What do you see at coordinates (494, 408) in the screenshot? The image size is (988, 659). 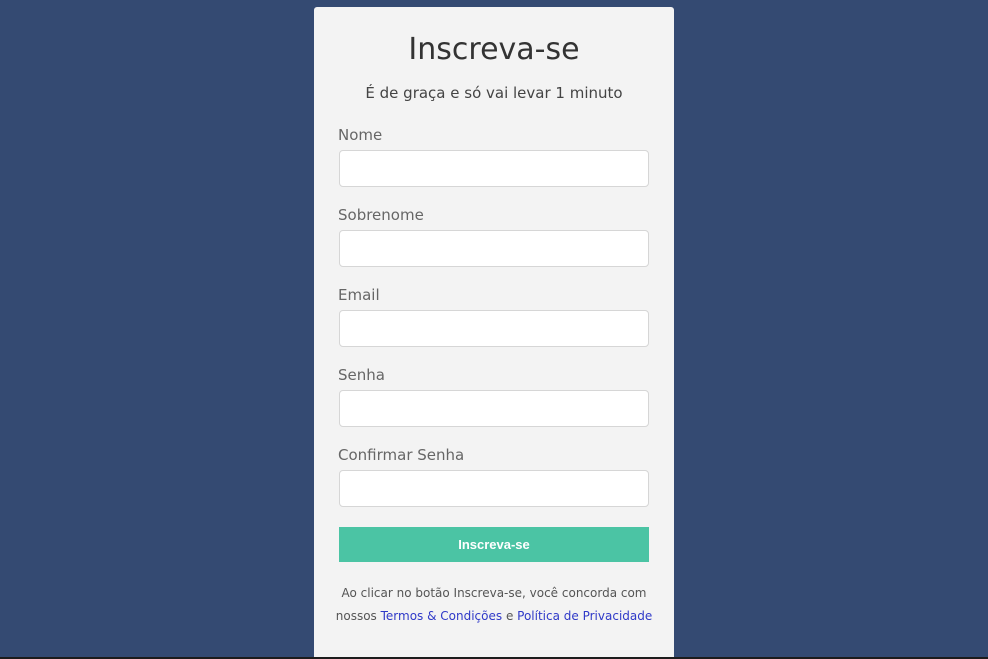 I see `password-field` at bounding box center [494, 408].